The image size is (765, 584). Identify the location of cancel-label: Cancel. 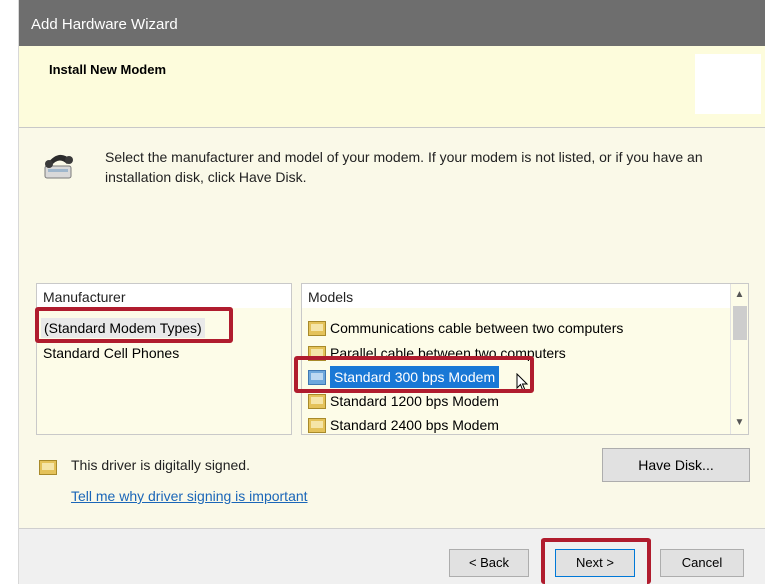
(702, 562).